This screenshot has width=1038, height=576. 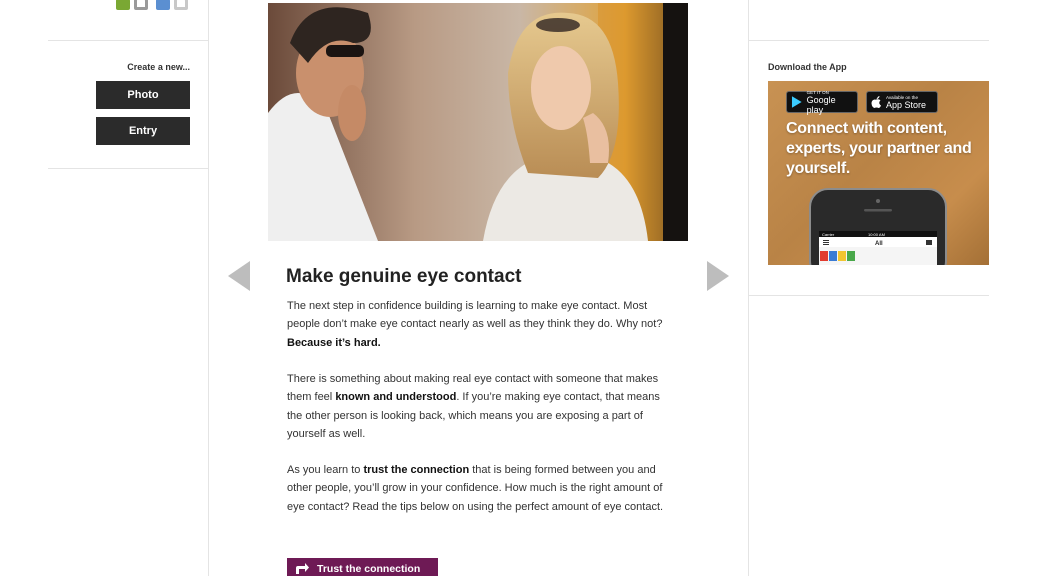 I want to click on previous-slide-button, so click(x=239, y=276).